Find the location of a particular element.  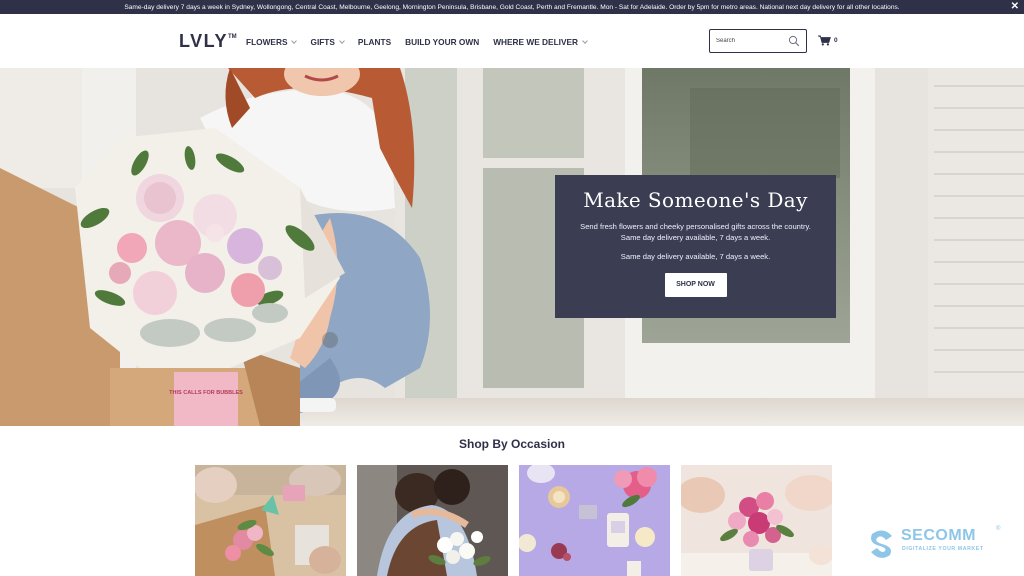

watermark-registered: ® is located at coordinates (998, 529).